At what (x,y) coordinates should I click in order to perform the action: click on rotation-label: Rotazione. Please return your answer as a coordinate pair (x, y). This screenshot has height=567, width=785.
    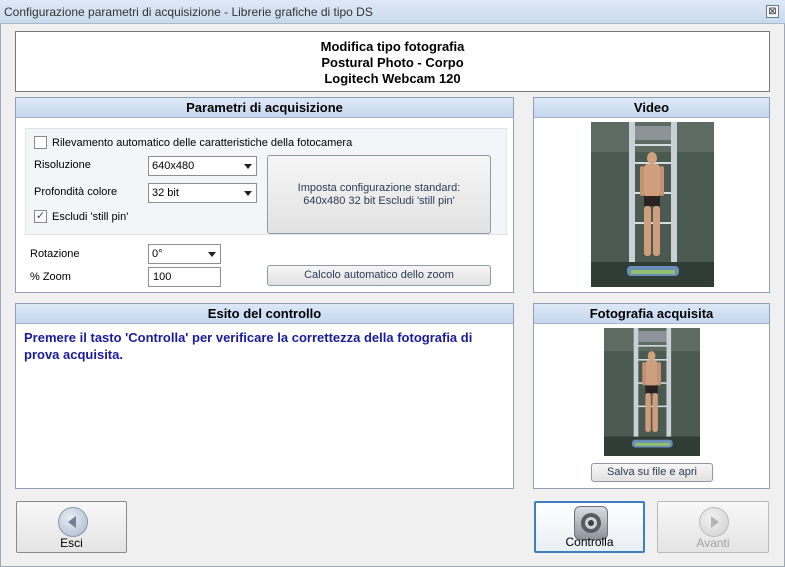
    Looking at the image, I should click on (55, 254).